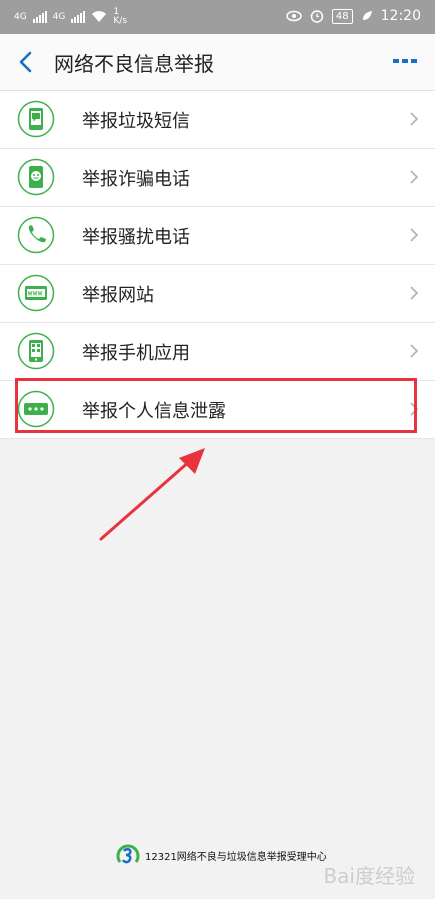  Describe the element at coordinates (20, 17) in the screenshot. I see `network-type-1: 4G` at that location.